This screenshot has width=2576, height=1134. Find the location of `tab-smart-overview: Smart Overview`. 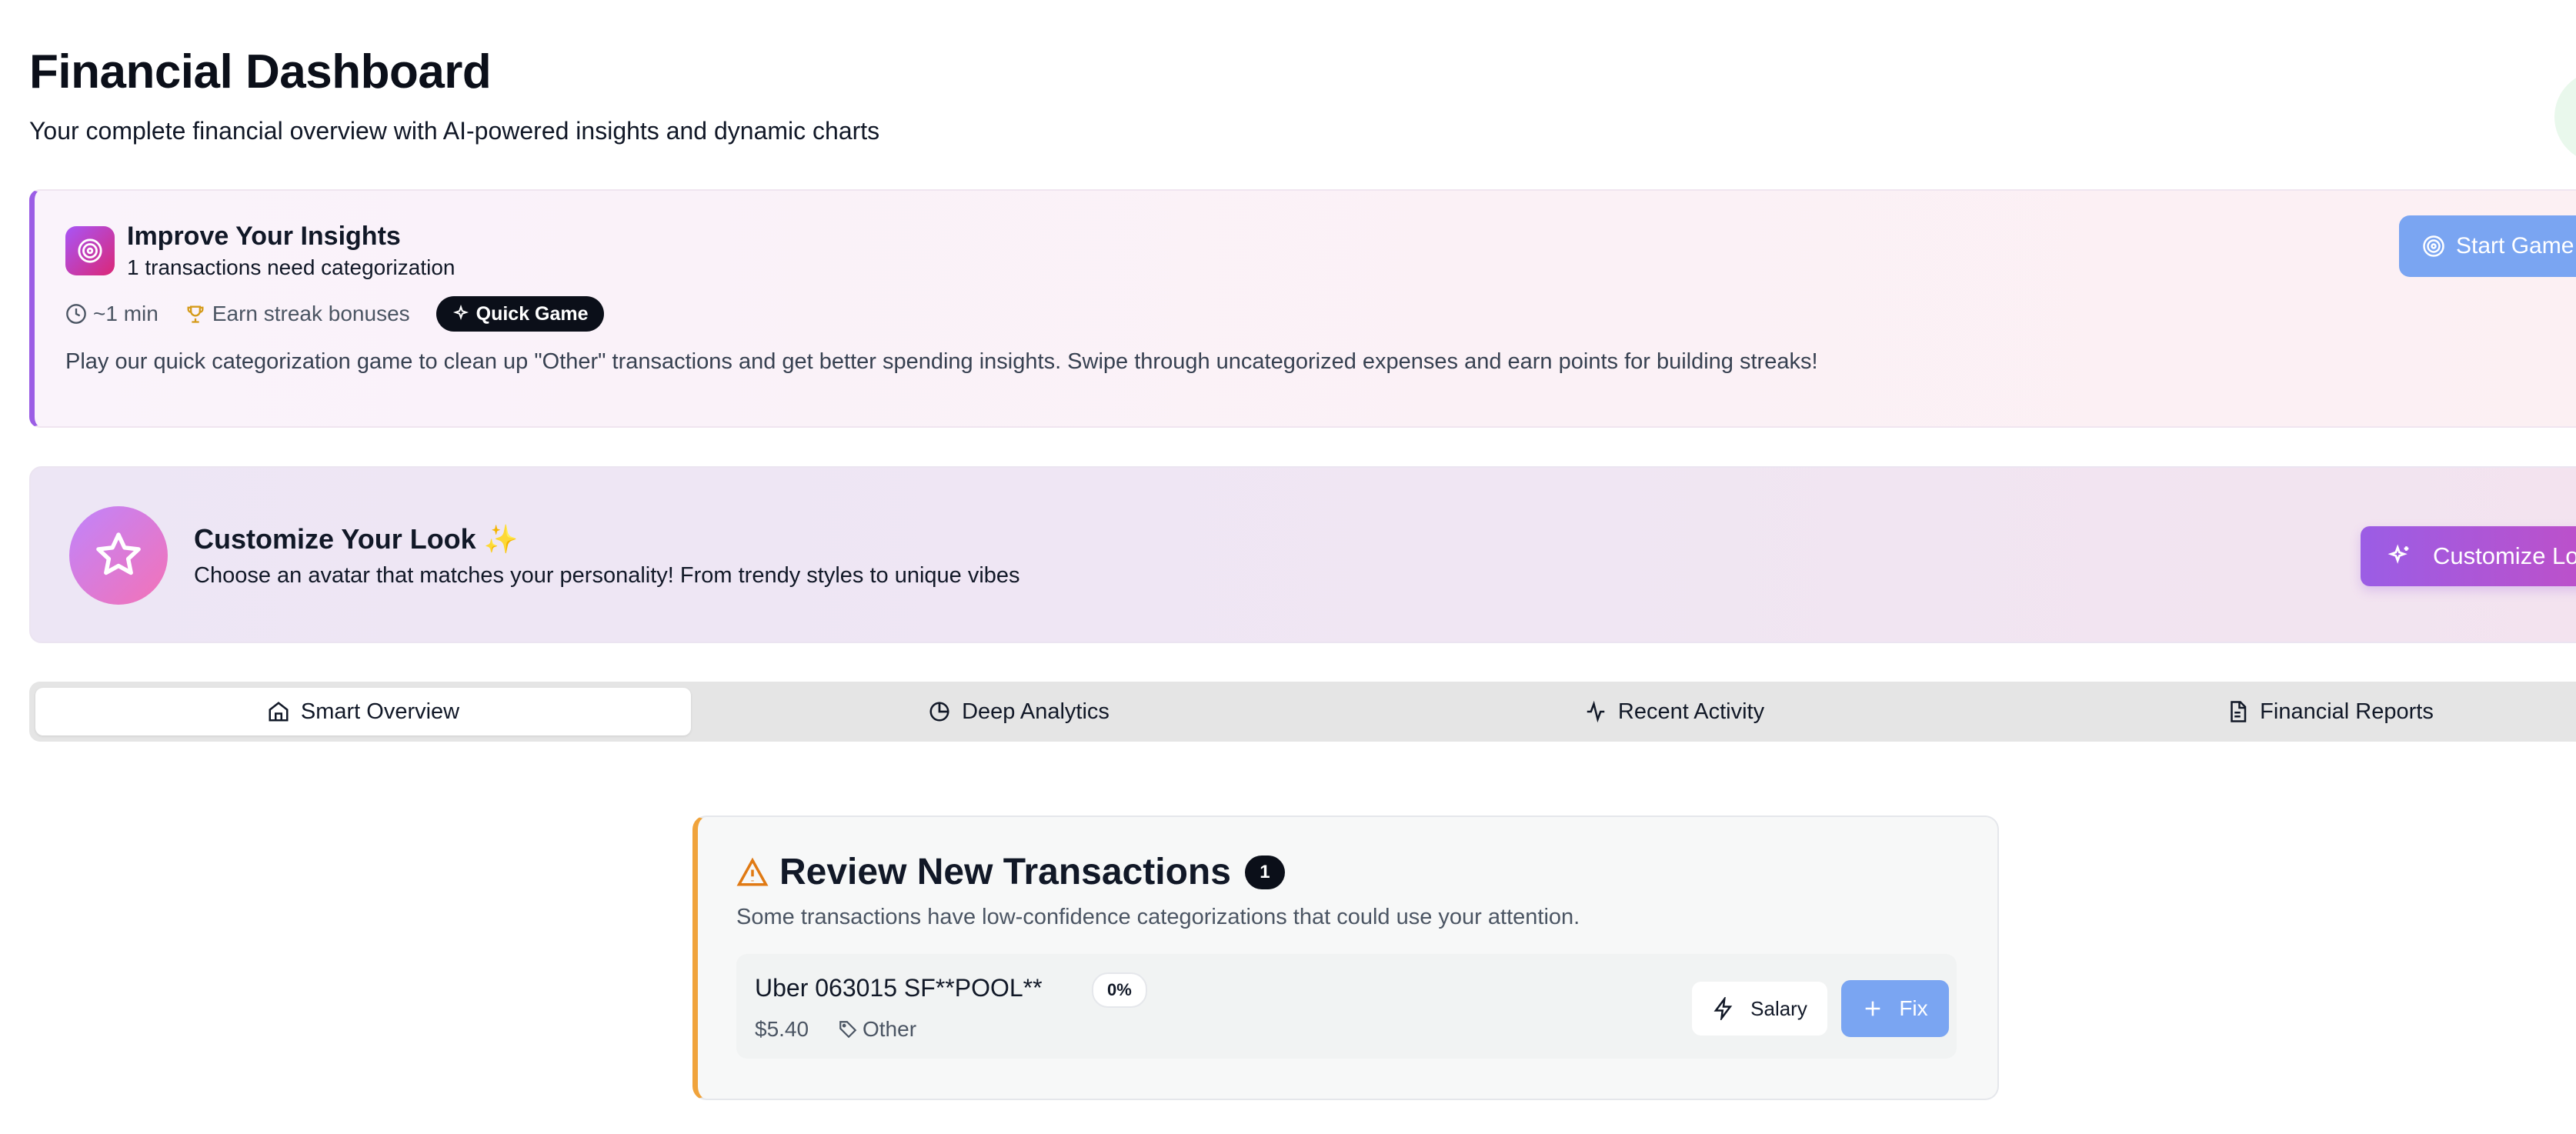

tab-smart-overview: Smart Overview is located at coordinates (363, 712).